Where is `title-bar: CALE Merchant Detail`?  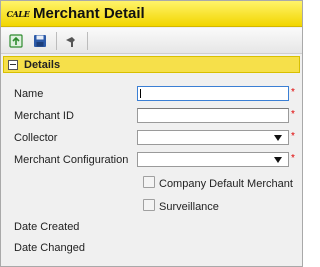
title-bar: CALE Merchant Detail is located at coordinates (151, 14).